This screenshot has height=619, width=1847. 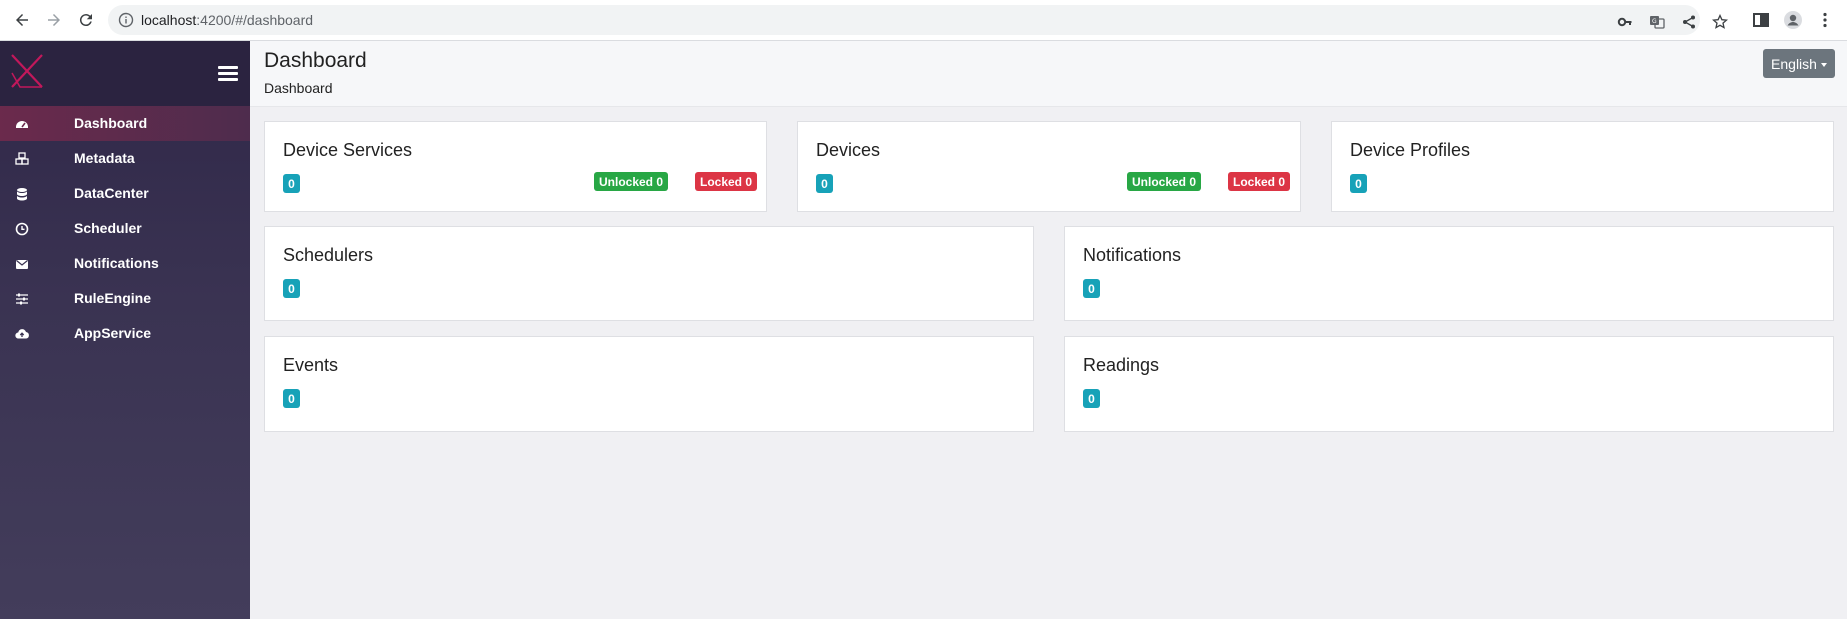 What do you see at coordinates (125, 73) in the screenshot?
I see `sidebar-header` at bounding box center [125, 73].